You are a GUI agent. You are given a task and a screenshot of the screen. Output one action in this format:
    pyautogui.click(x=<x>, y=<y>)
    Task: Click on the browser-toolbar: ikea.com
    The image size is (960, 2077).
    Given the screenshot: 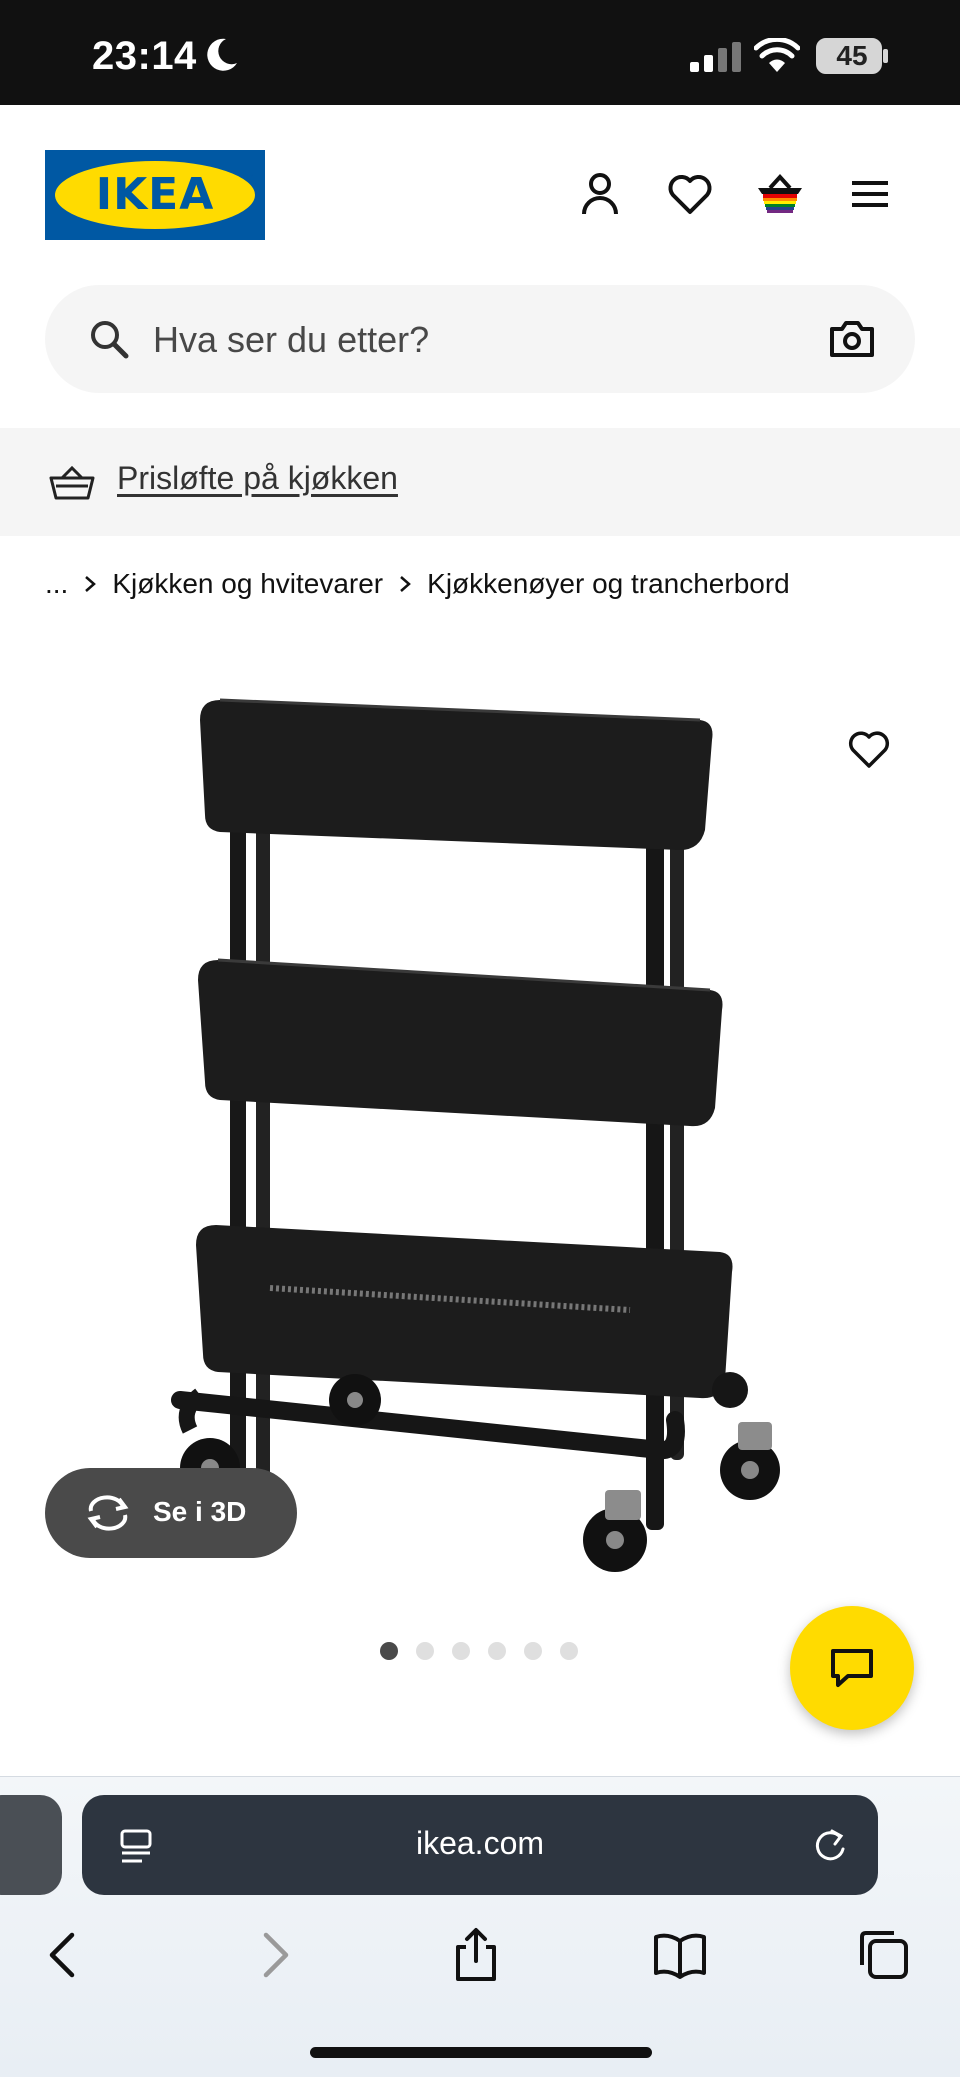 What is the action you would take?
    pyautogui.click(x=480, y=1926)
    